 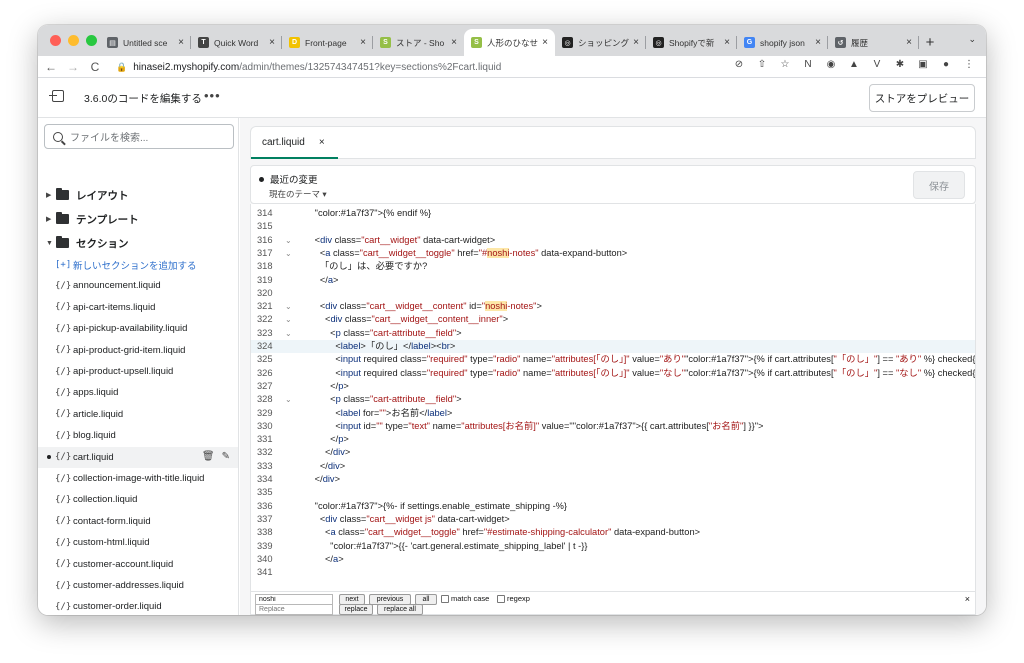 What do you see at coordinates (87, 195) in the screenshot?
I see `folder-0: ▶ レイアウト` at bounding box center [87, 195].